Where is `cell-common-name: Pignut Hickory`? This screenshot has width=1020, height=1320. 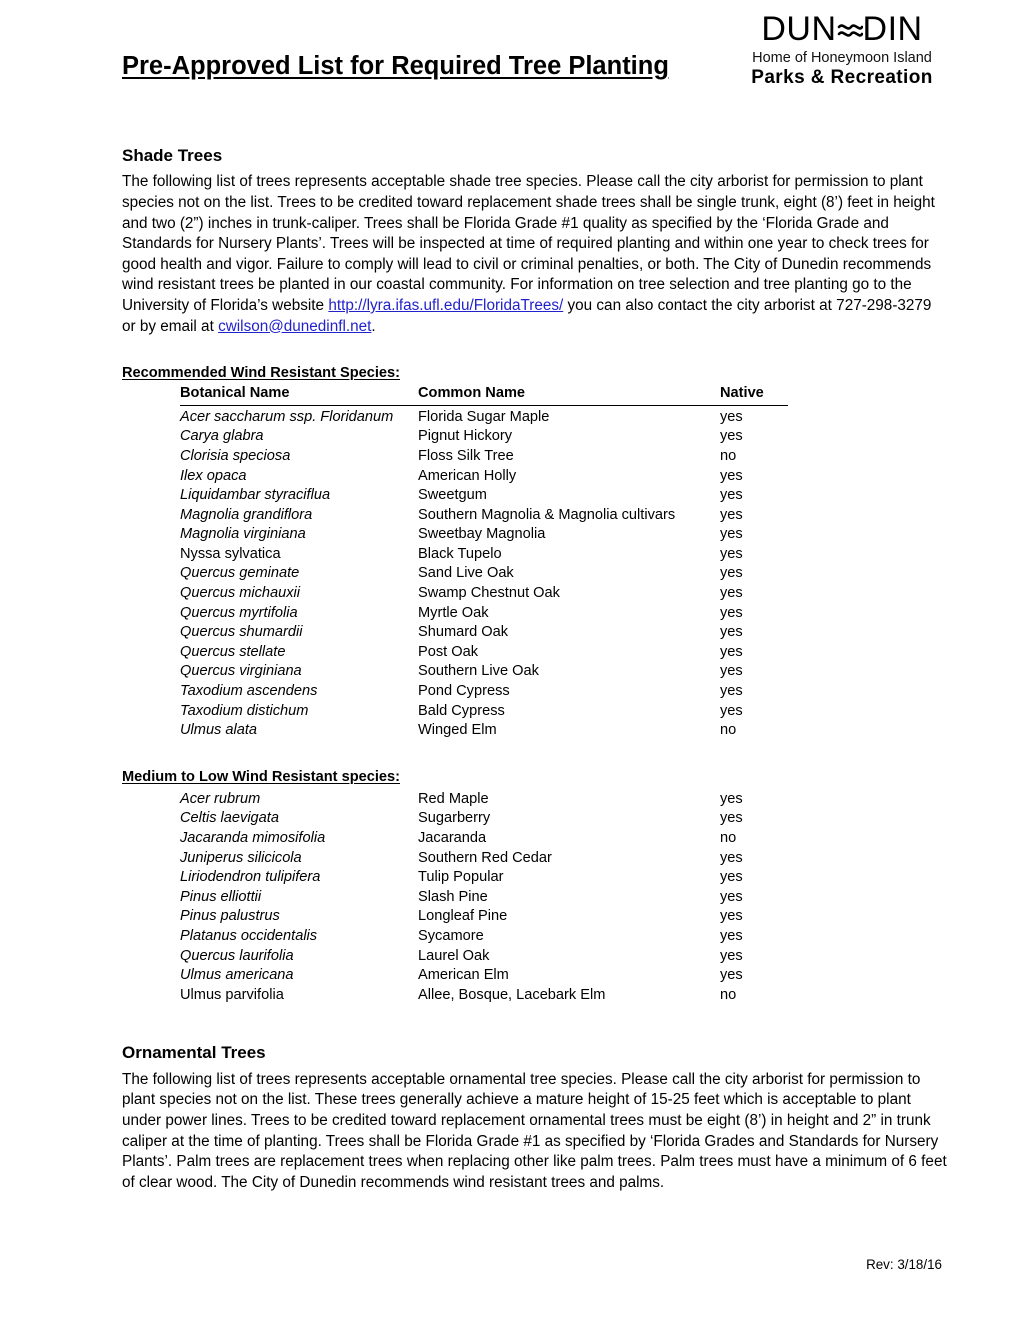
cell-common-name: Pignut Hickory is located at coordinates (465, 436).